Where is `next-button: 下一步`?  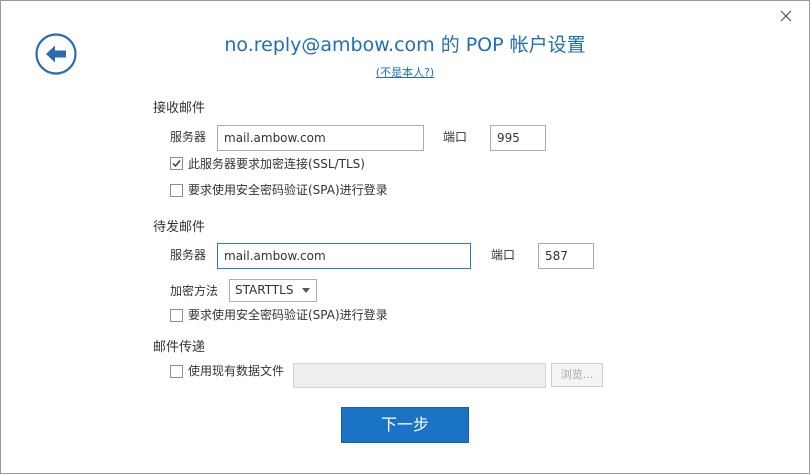
next-button: 下一步 is located at coordinates (405, 425).